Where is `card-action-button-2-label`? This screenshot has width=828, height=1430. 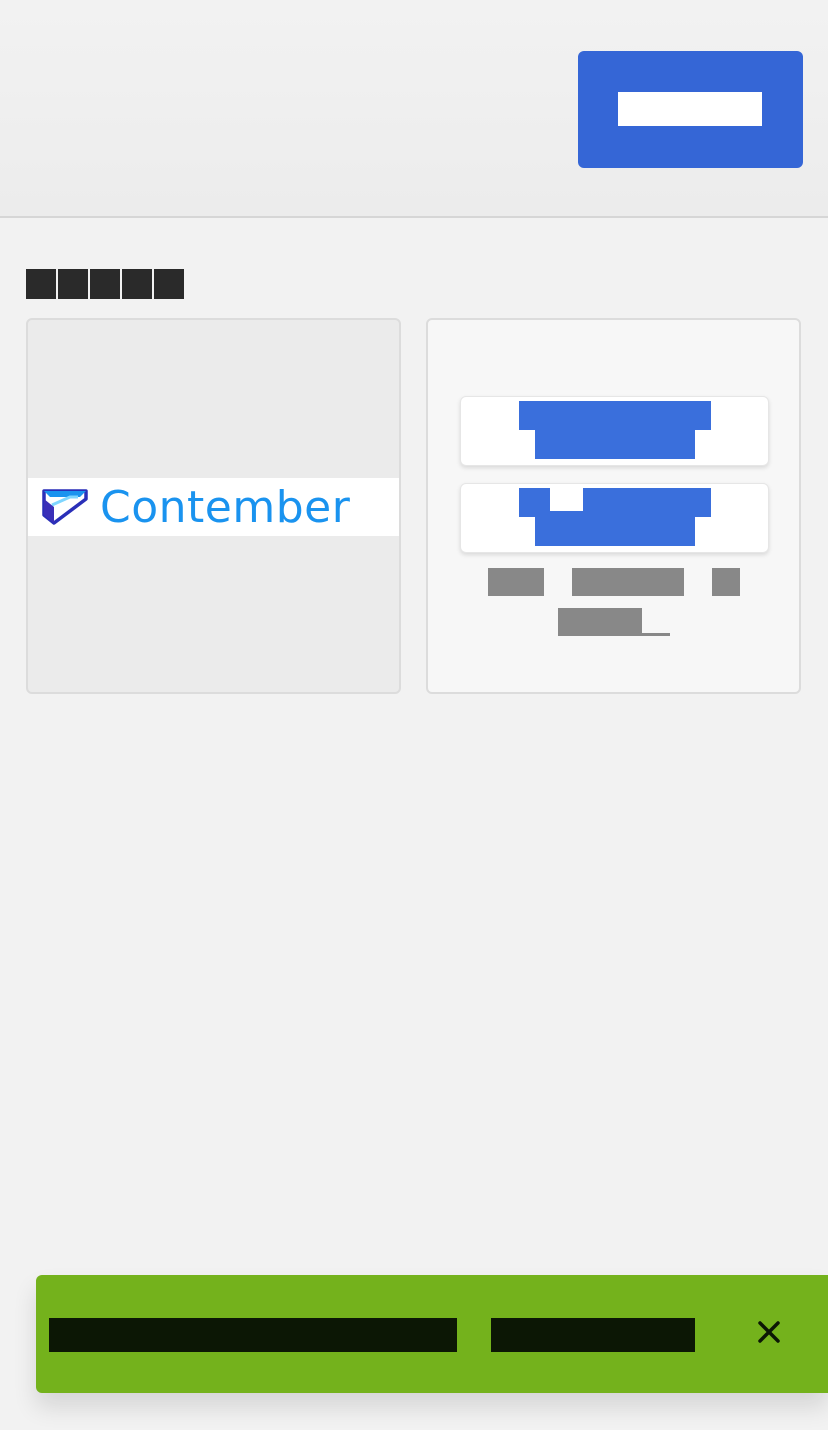
card-action-button-2-label is located at coordinates (615, 517).